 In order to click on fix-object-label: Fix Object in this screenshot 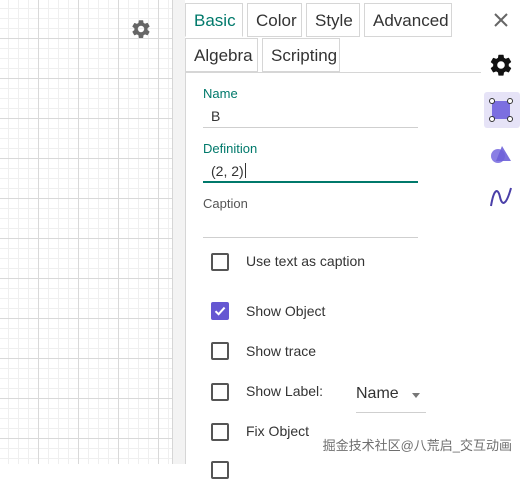, I will do `click(278, 431)`.